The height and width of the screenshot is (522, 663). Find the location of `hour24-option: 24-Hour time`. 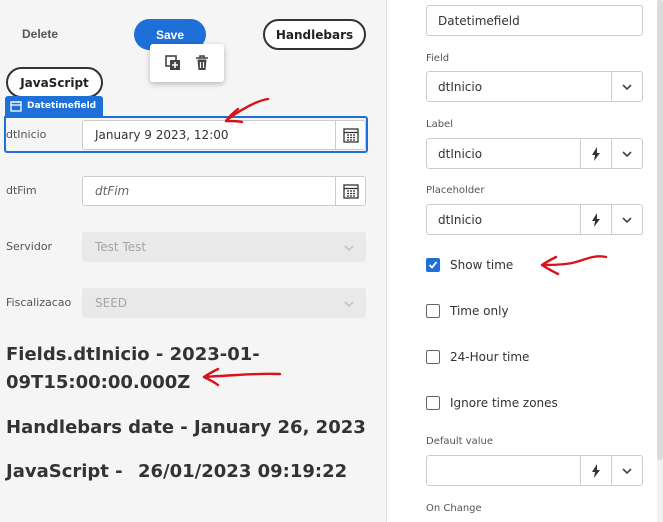

hour24-option: 24-Hour time is located at coordinates (477, 357).